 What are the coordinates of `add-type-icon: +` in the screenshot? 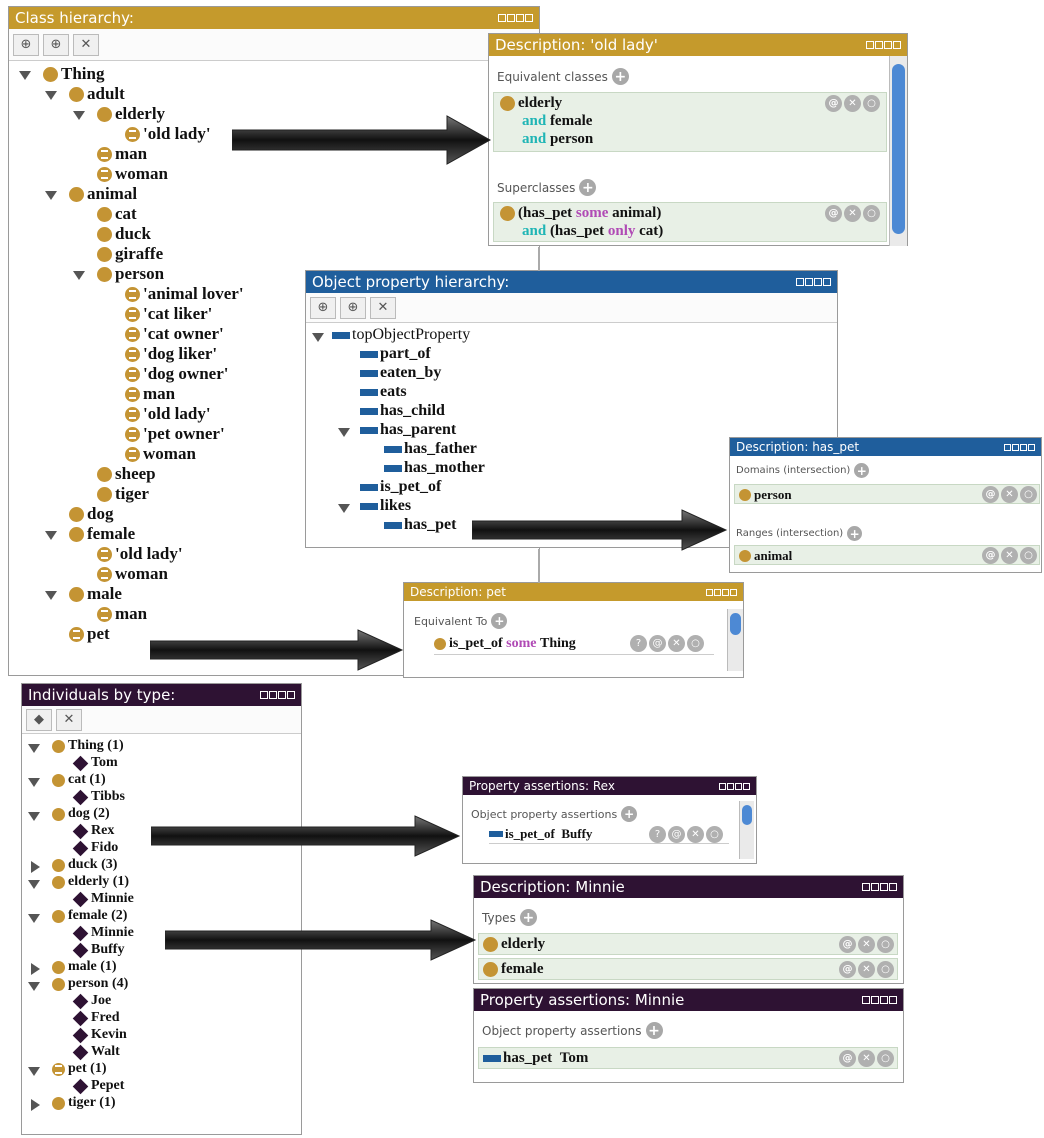 It's located at (528, 917).